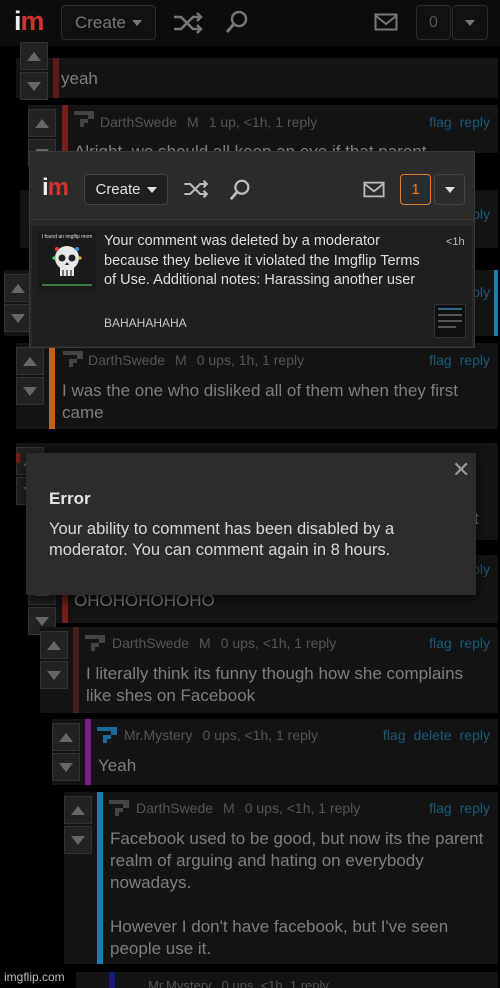 Image resolution: width=500 pixels, height=988 pixels. Describe the element at coordinates (70, 498) in the screenshot. I see `dialog-title: Error` at that location.